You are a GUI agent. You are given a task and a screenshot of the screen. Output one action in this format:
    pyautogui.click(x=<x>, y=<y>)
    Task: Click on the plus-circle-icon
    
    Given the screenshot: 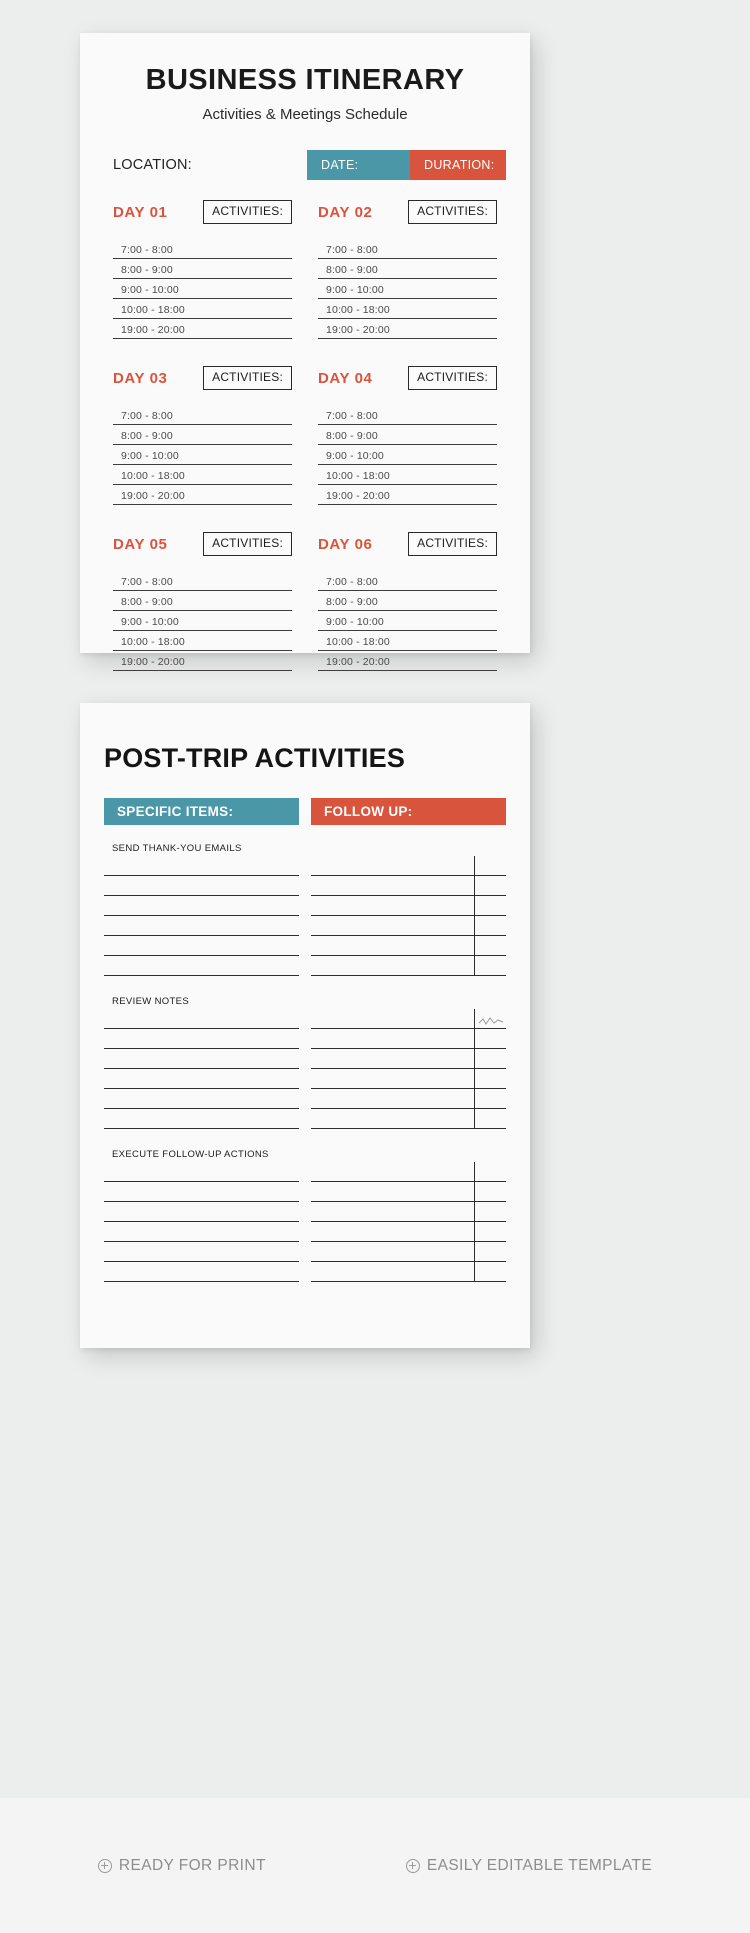 What is the action you would take?
    pyautogui.click(x=104, y=1865)
    